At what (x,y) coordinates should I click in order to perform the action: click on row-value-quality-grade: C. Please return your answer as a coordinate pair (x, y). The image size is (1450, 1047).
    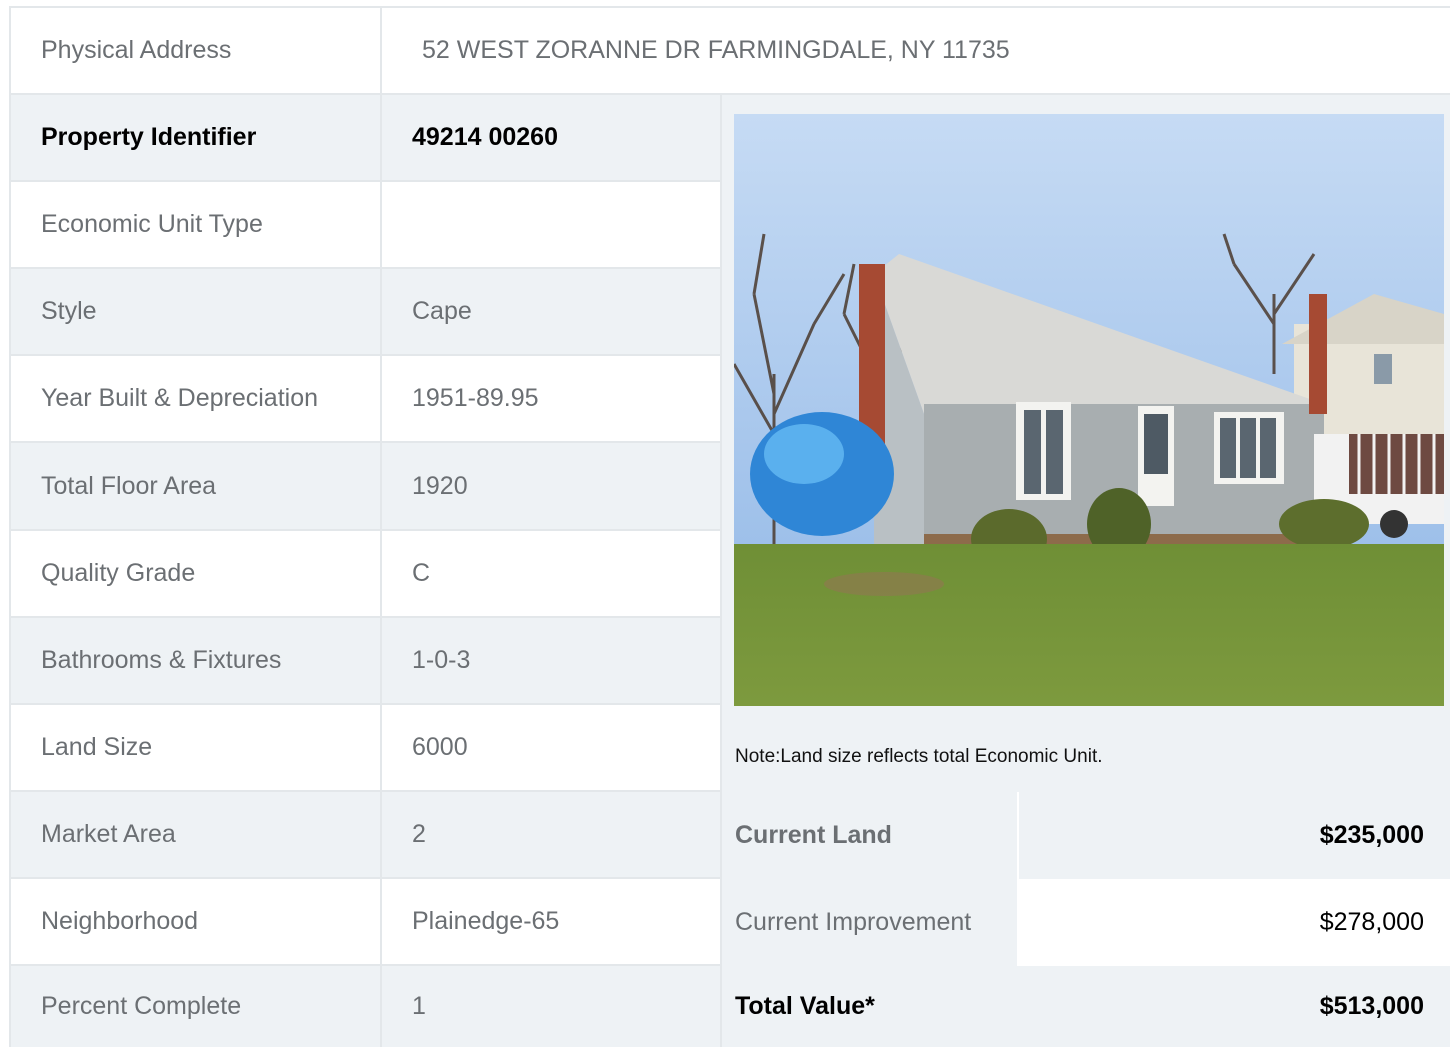
    Looking at the image, I should click on (552, 574).